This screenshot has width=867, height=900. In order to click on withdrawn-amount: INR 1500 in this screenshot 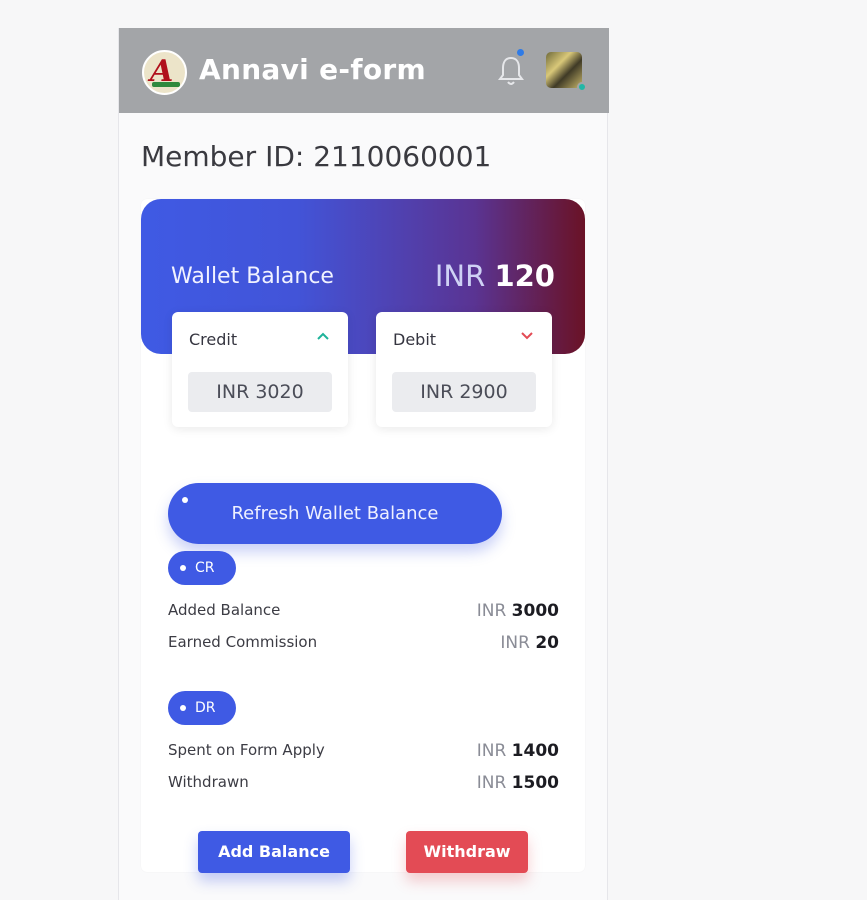, I will do `click(517, 783)`.